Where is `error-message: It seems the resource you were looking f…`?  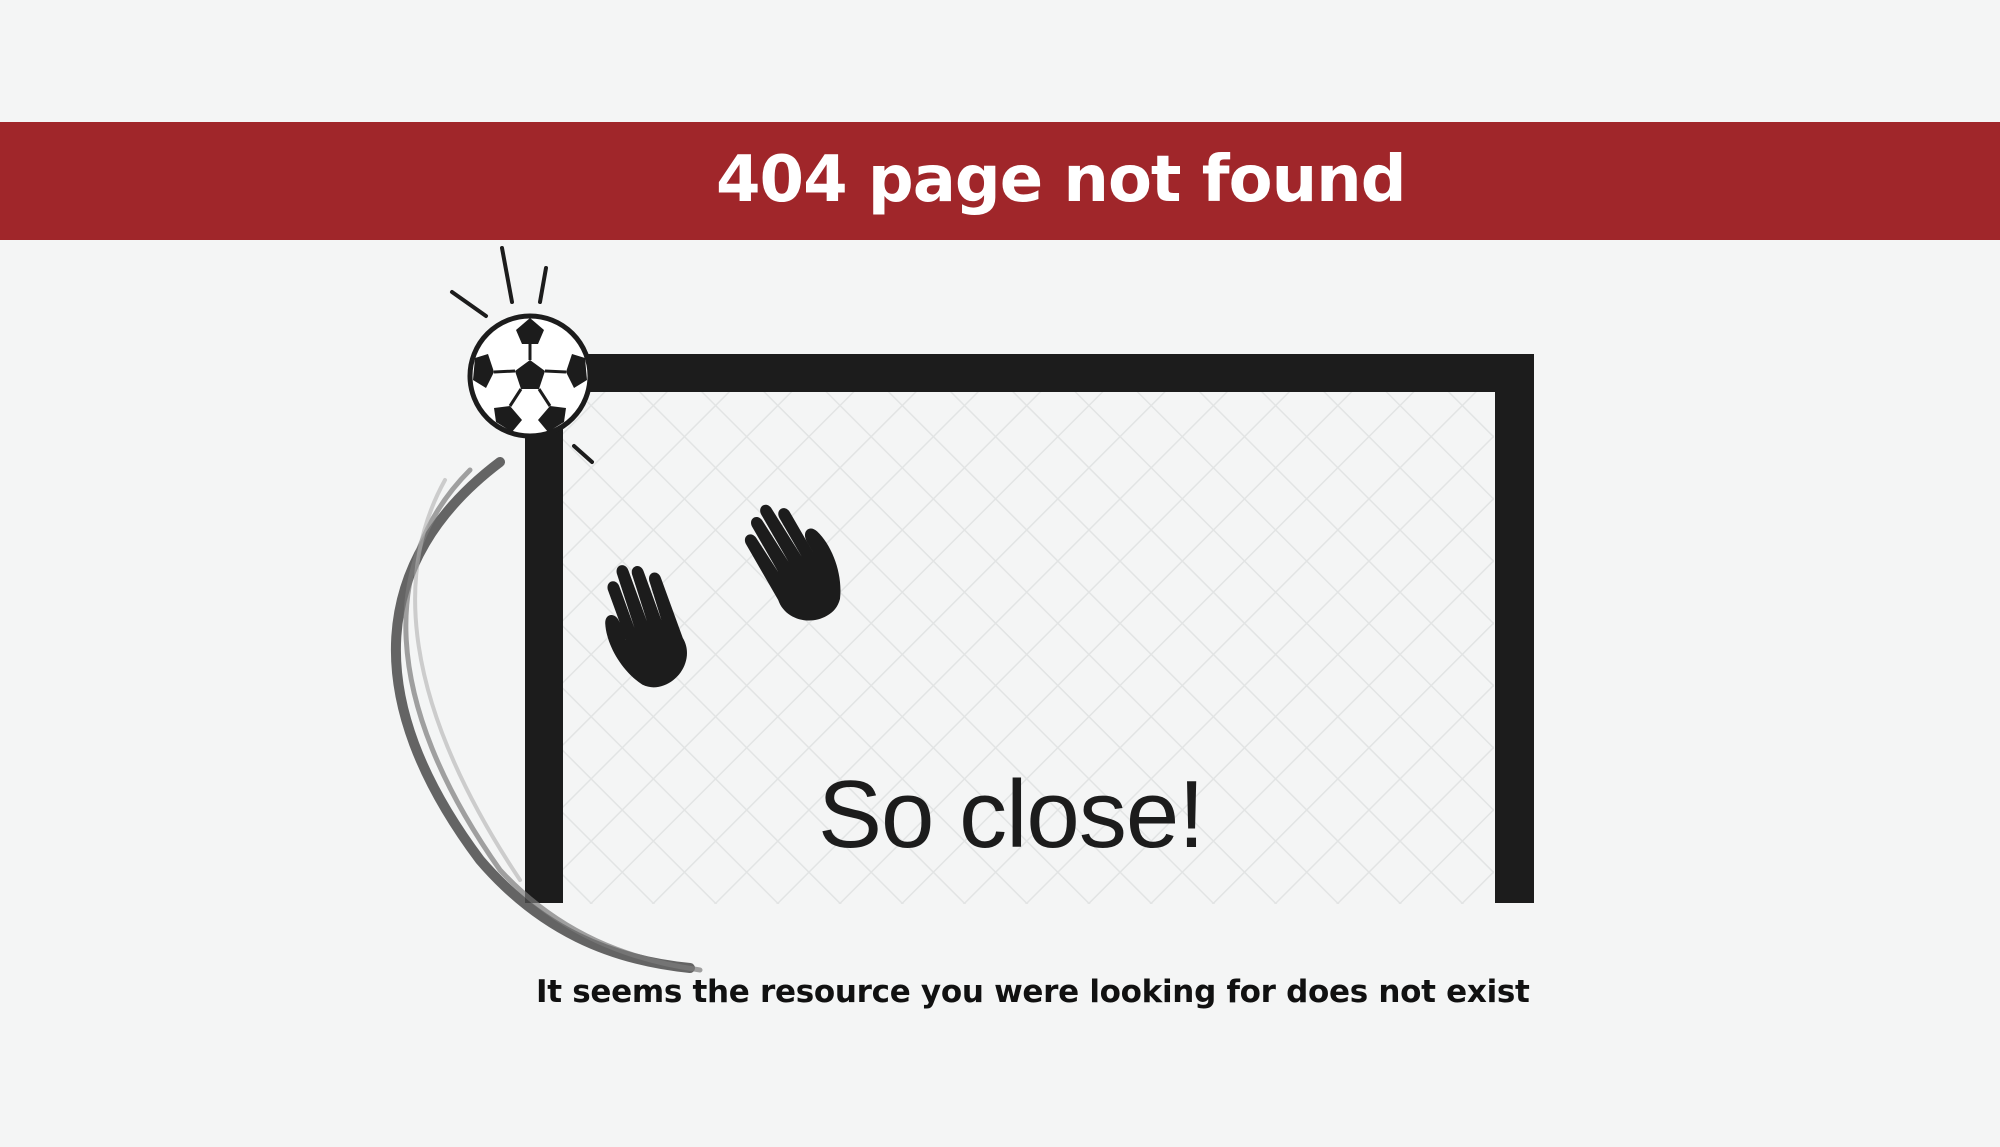
error-message: It seems the resource you were looking f… is located at coordinates (1033, 992).